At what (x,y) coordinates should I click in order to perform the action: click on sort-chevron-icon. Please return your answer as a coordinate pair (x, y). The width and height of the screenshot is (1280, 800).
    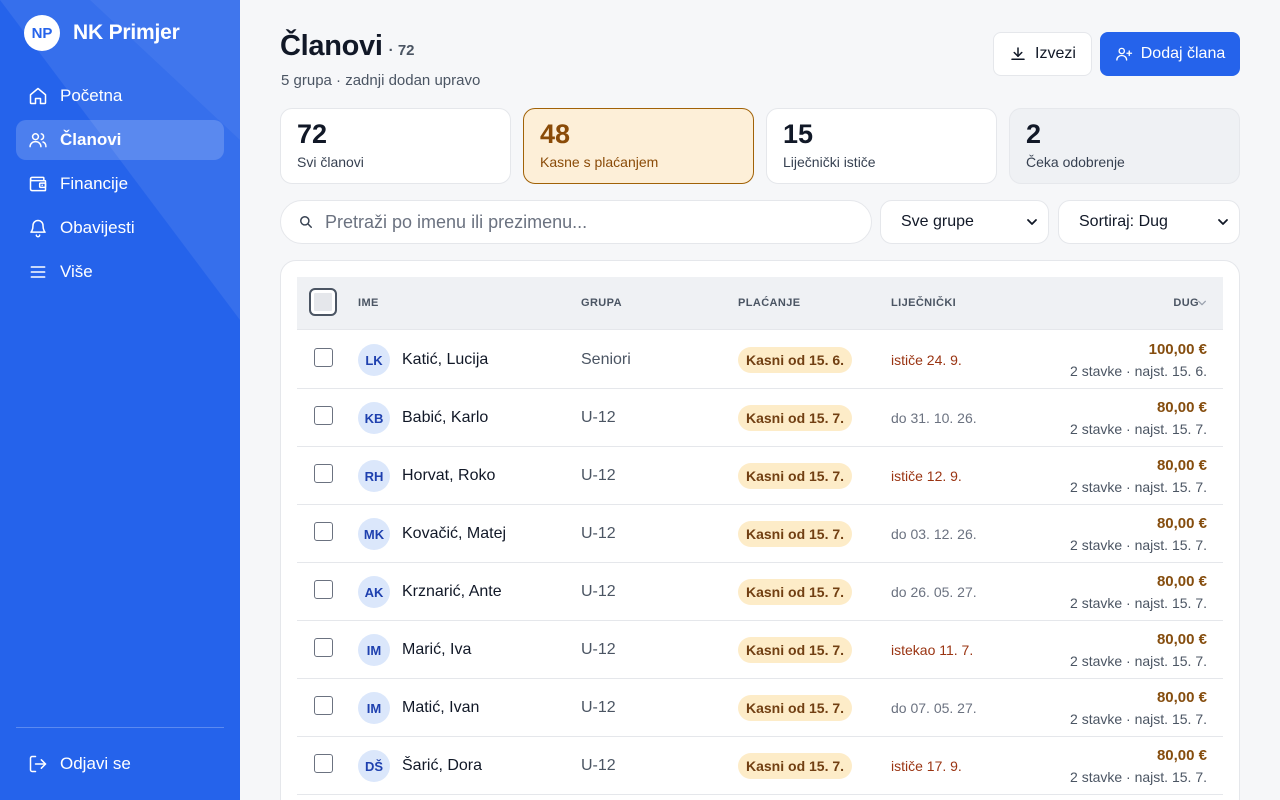
    Looking at the image, I should click on (1202, 303).